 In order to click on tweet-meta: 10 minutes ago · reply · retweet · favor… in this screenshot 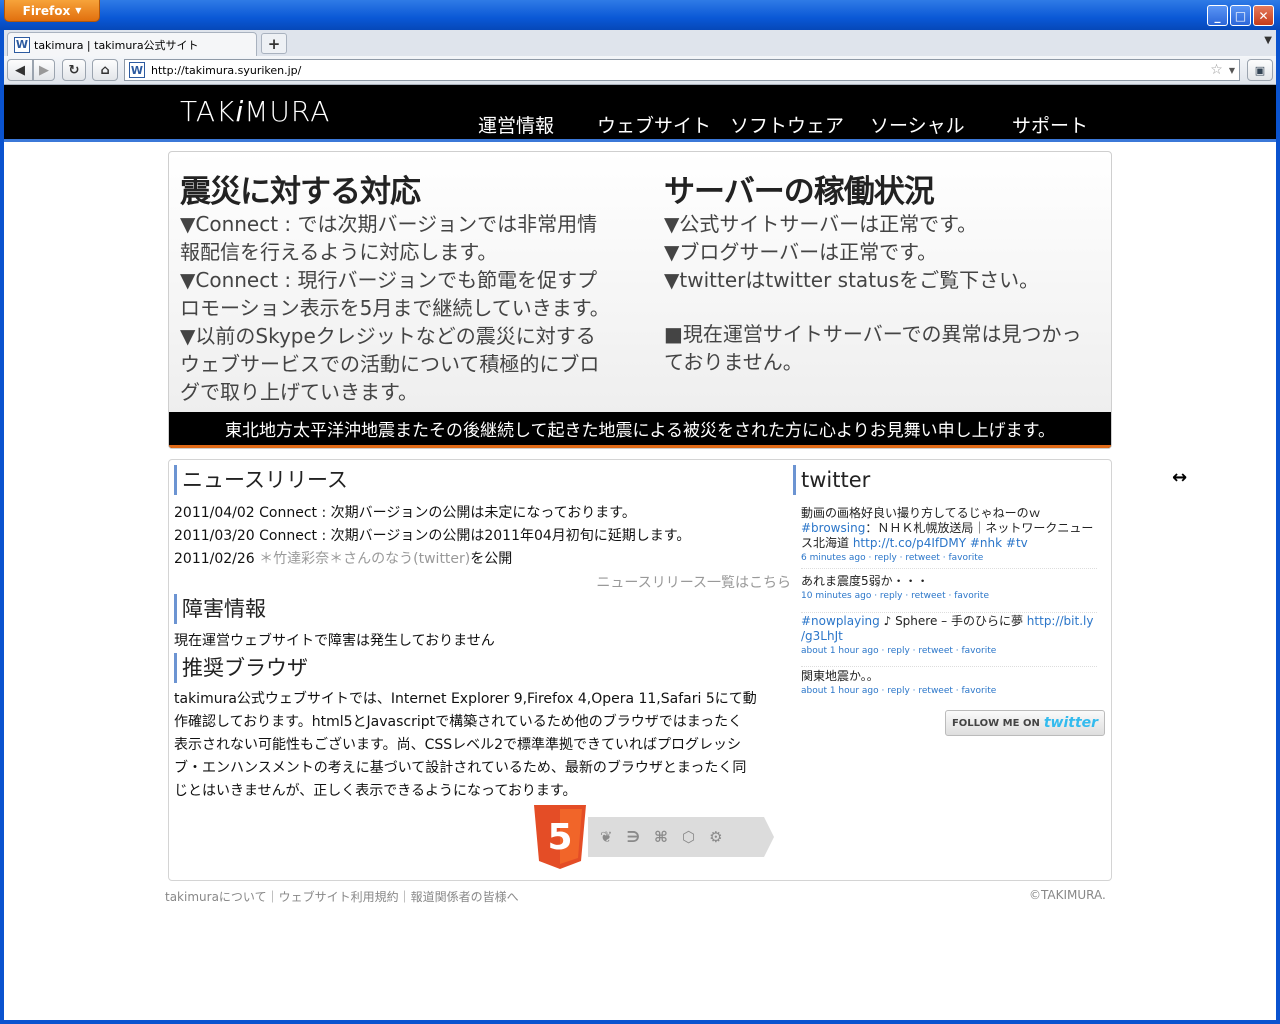, I will do `click(949, 596)`.